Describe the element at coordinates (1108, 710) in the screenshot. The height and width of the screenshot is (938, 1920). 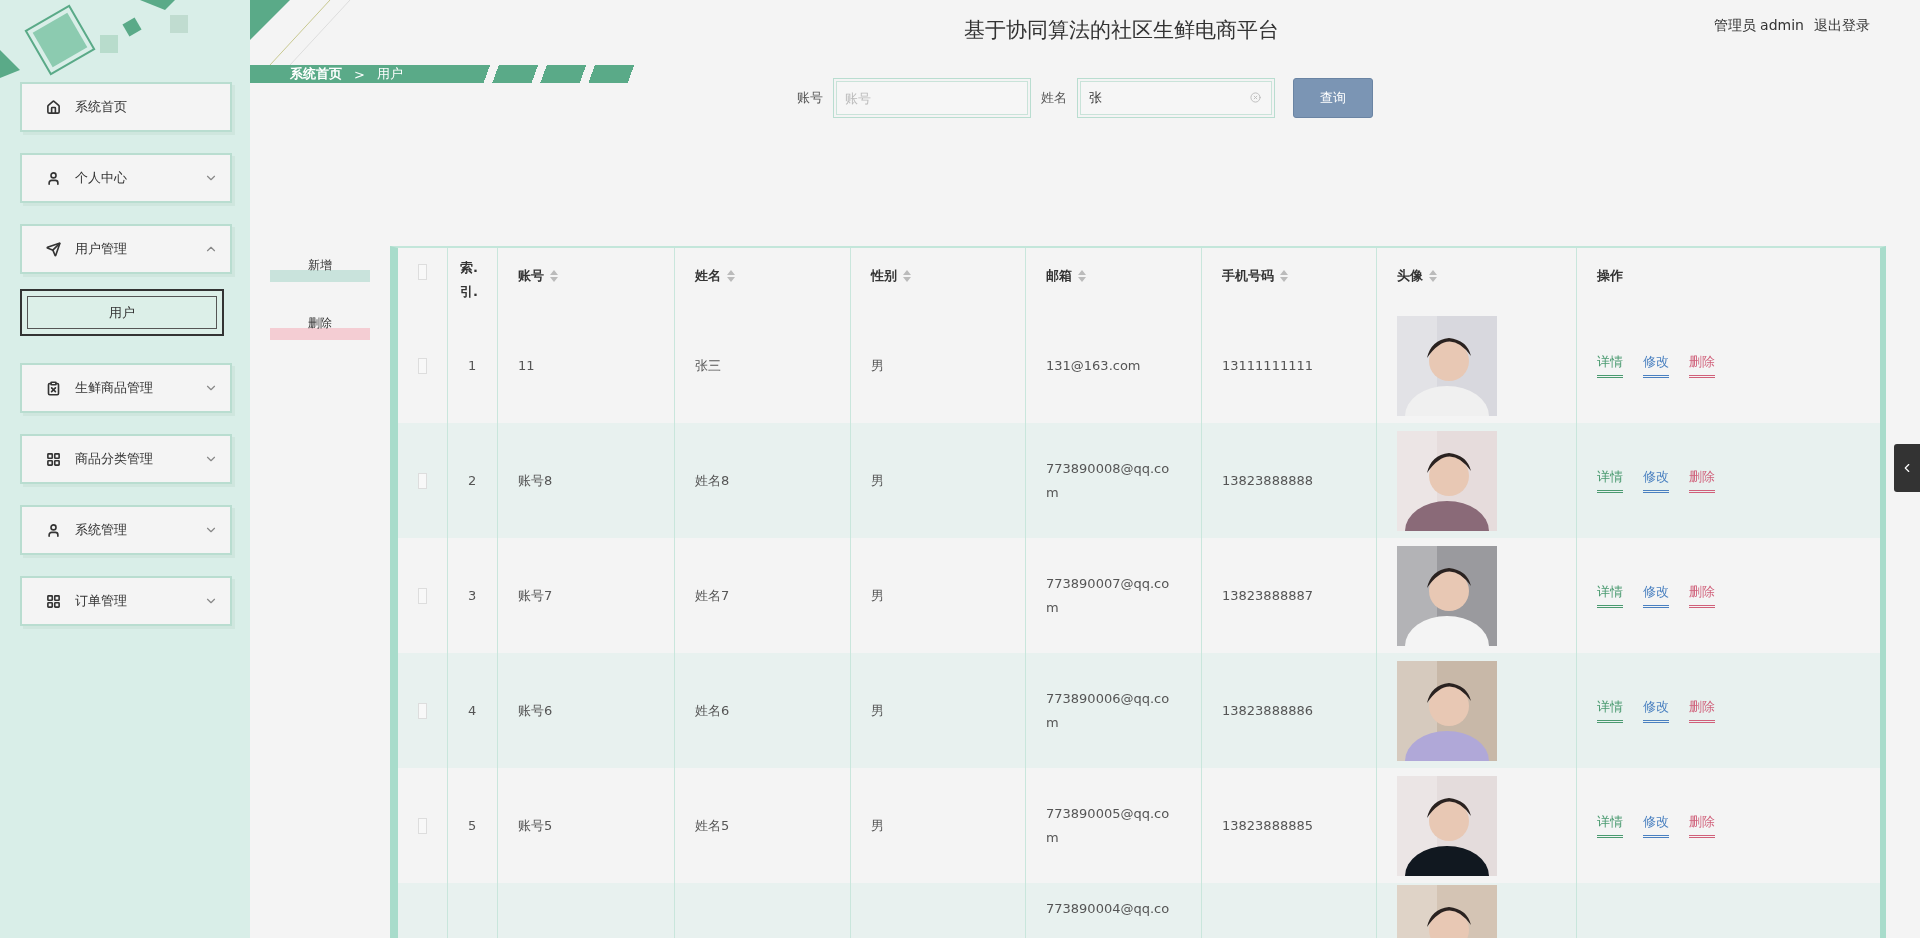
I see `table-cell-text: 773890006@qq.com` at that location.